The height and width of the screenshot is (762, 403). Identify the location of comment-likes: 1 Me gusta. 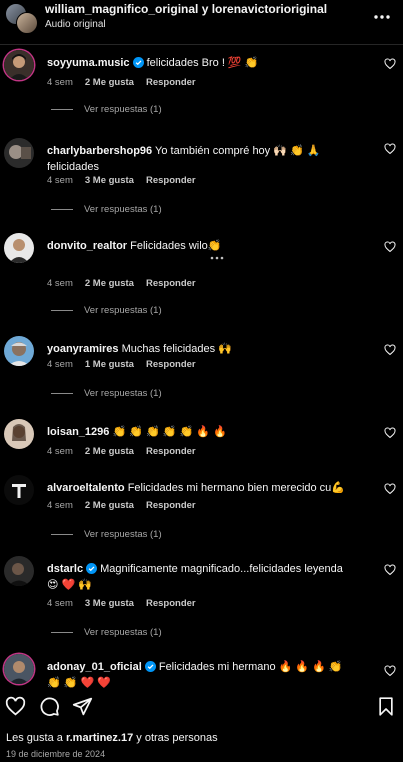
(109, 364).